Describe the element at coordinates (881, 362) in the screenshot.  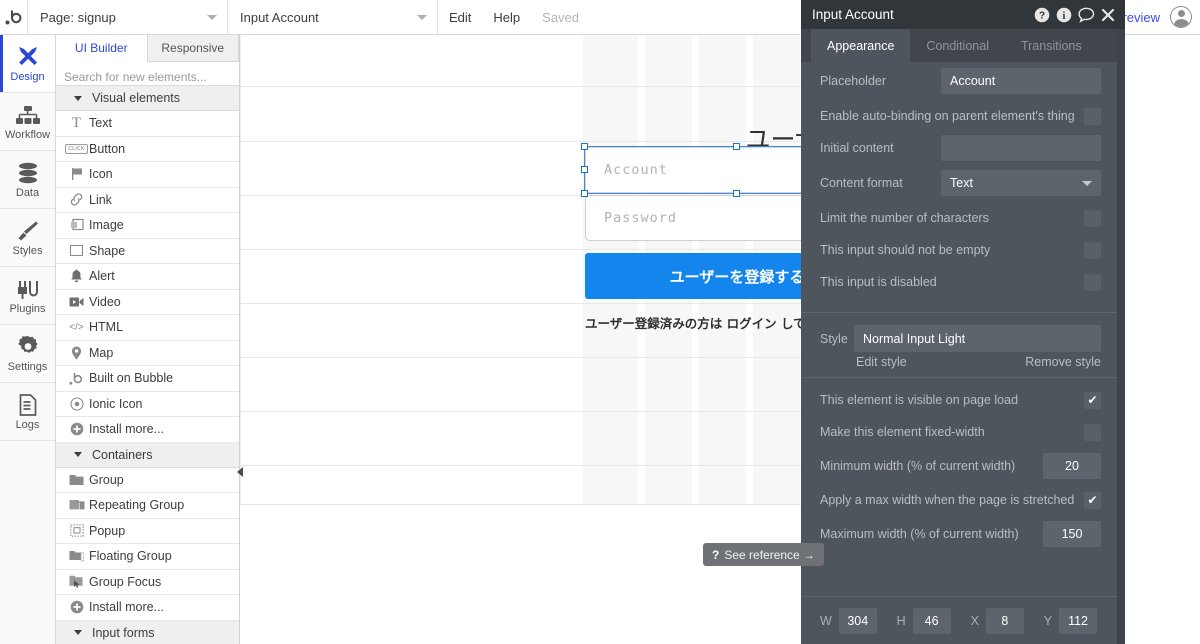
I see `edit-style-link: Edit style` at that location.